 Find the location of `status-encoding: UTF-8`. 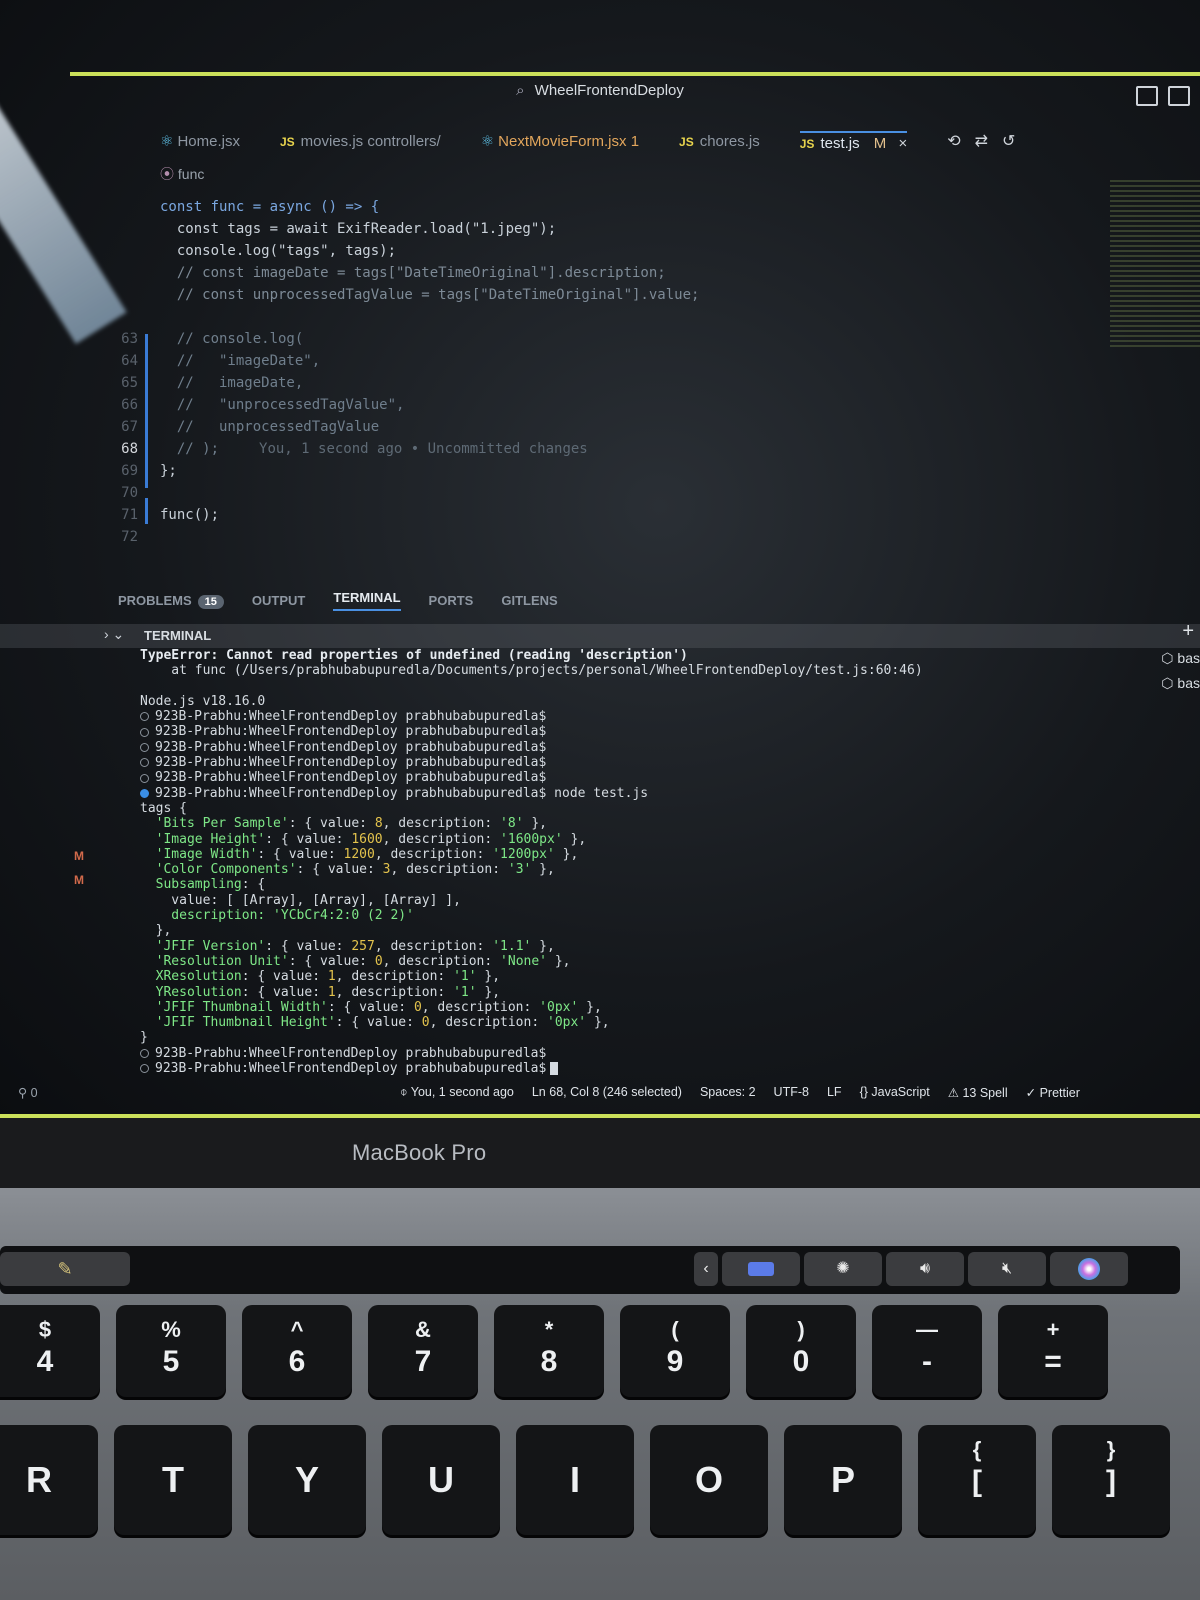

status-encoding: UTF-8 is located at coordinates (791, 1092).